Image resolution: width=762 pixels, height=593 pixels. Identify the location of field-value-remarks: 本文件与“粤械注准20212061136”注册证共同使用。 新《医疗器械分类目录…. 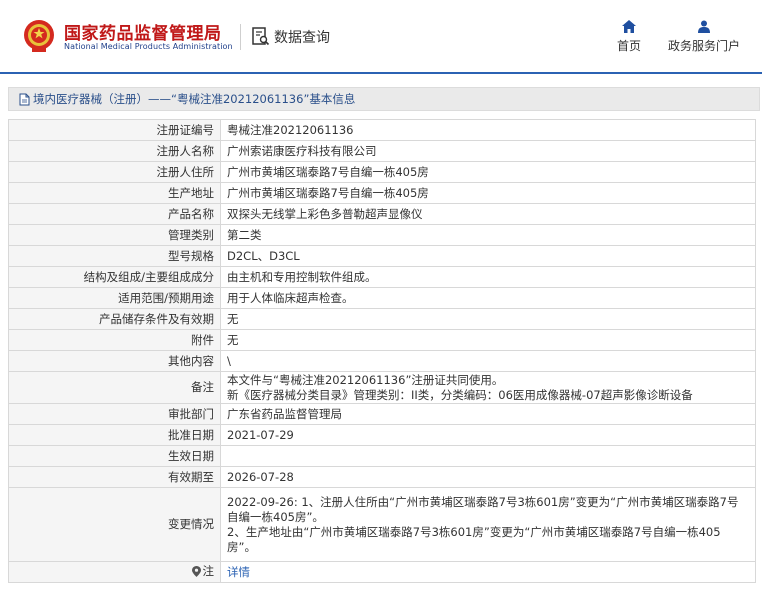
(488, 387).